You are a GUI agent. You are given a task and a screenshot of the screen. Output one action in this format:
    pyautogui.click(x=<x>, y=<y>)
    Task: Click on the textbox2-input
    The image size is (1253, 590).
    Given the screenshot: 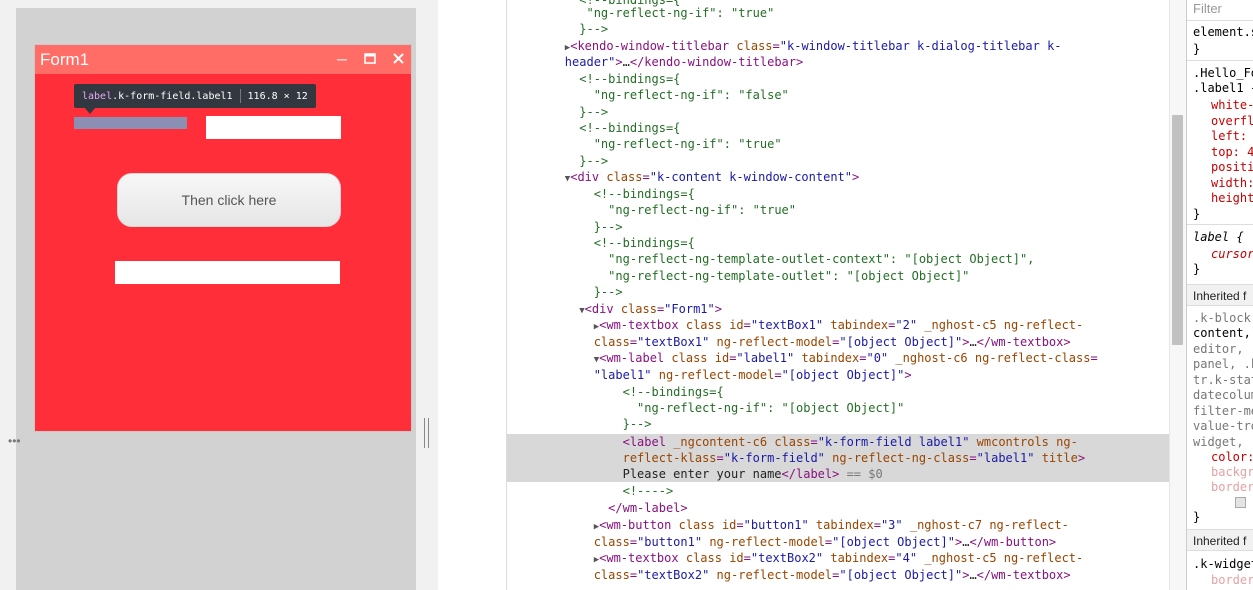 What is the action you would take?
    pyautogui.click(x=227, y=272)
    